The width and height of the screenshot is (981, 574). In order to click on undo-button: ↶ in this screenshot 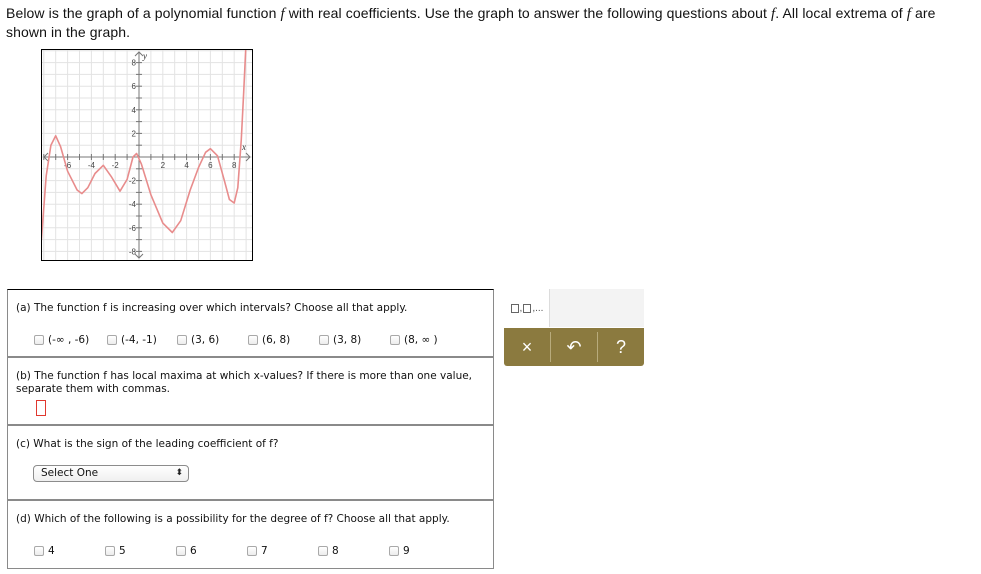, I will do `click(574, 347)`.